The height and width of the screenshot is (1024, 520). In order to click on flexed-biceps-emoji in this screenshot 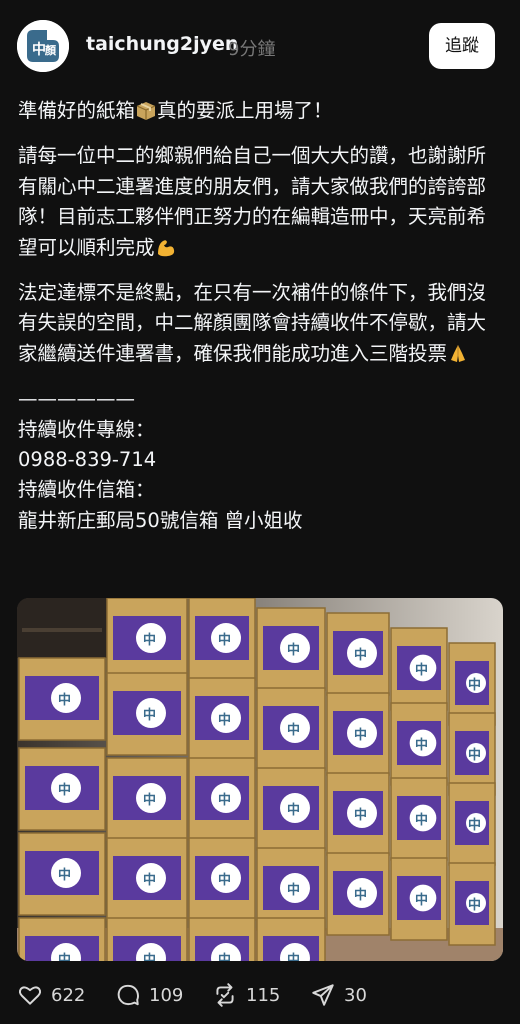, I will do `click(166, 247)`.